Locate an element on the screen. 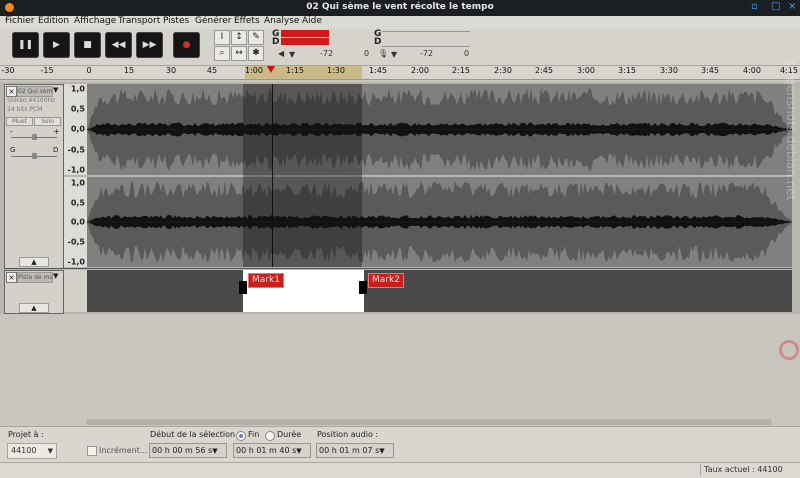 The width and height of the screenshot is (800, 478). snap-checkbox is located at coordinates (92, 451).